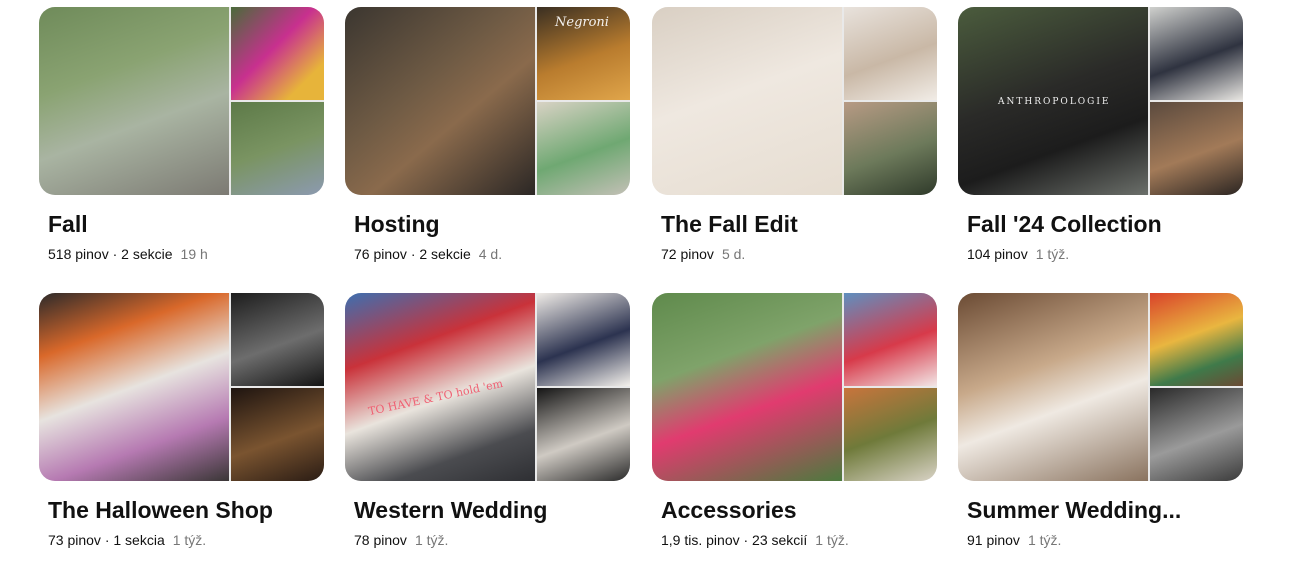  Describe the element at coordinates (798, 510) in the screenshot. I see `board-title: Accessories` at that location.